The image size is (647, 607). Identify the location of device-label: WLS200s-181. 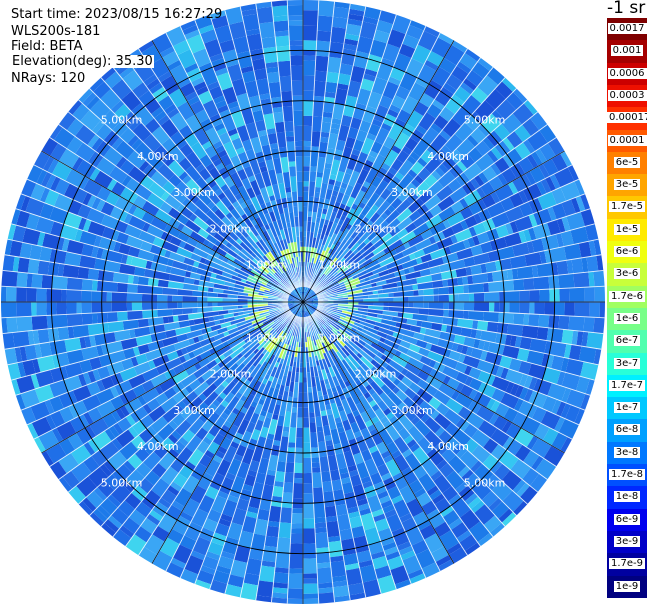
(56, 31).